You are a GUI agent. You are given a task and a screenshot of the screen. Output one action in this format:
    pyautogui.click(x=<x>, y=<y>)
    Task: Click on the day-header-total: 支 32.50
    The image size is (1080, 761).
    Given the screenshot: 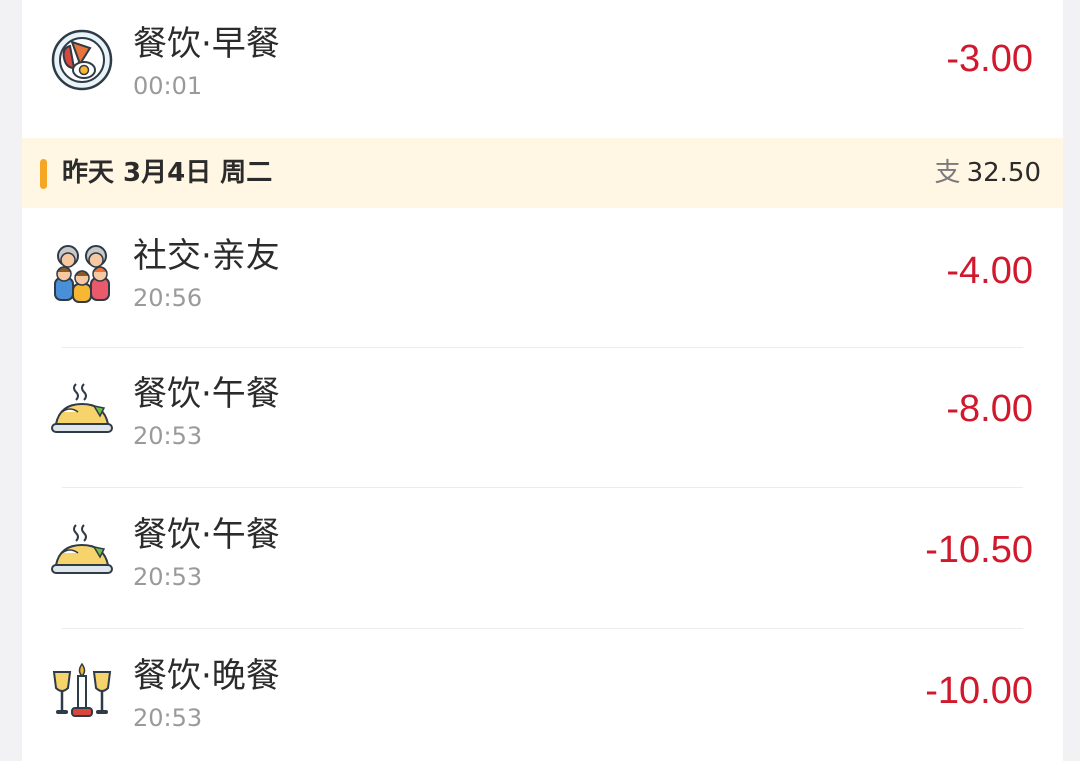 What is the action you would take?
    pyautogui.click(x=988, y=173)
    